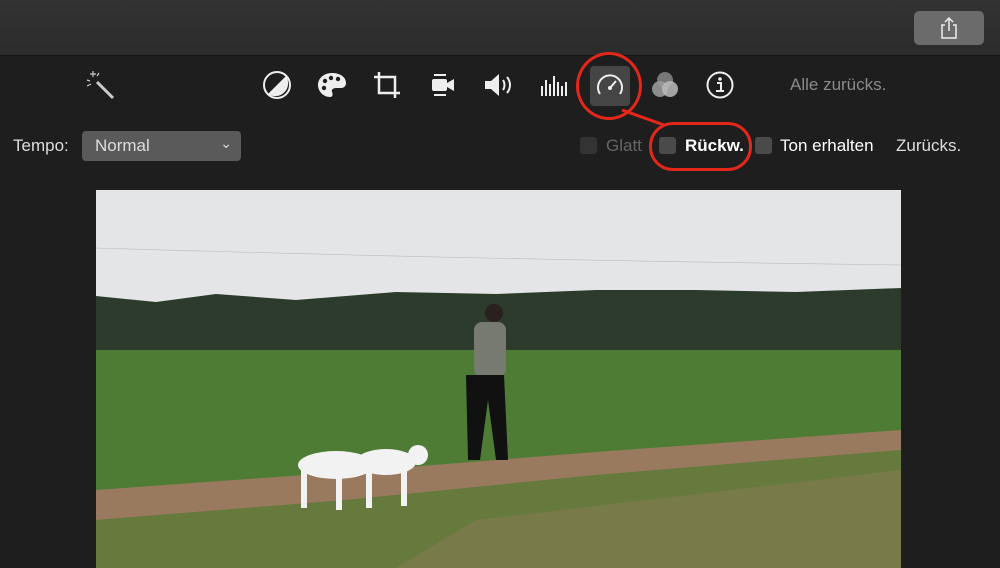 Image resolution: width=1000 pixels, height=568 pixels. What do you see at coordinates (624, 145) in the screenshot?
I see `smooth-label: Glatt` at bounding box center [624, 145].